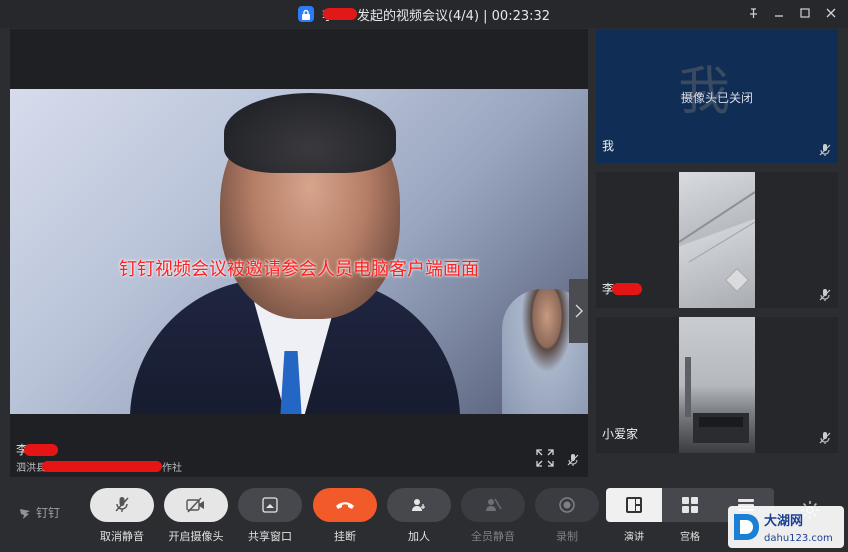  I want to click on speaker-layout-icon, so click(634, 505).